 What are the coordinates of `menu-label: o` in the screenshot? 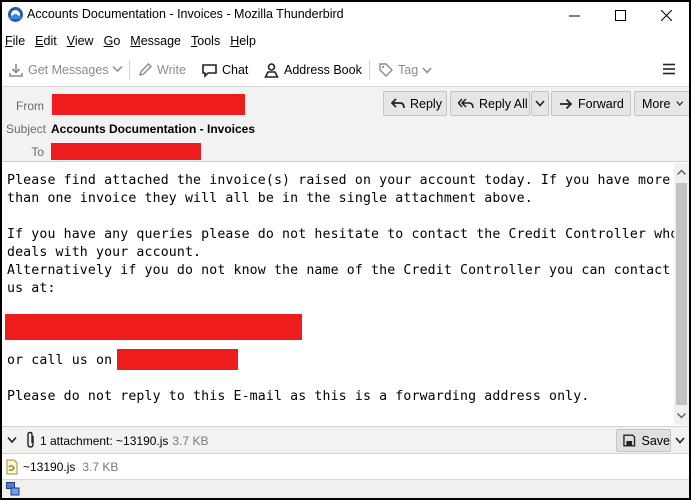 It's located at (117, 41).